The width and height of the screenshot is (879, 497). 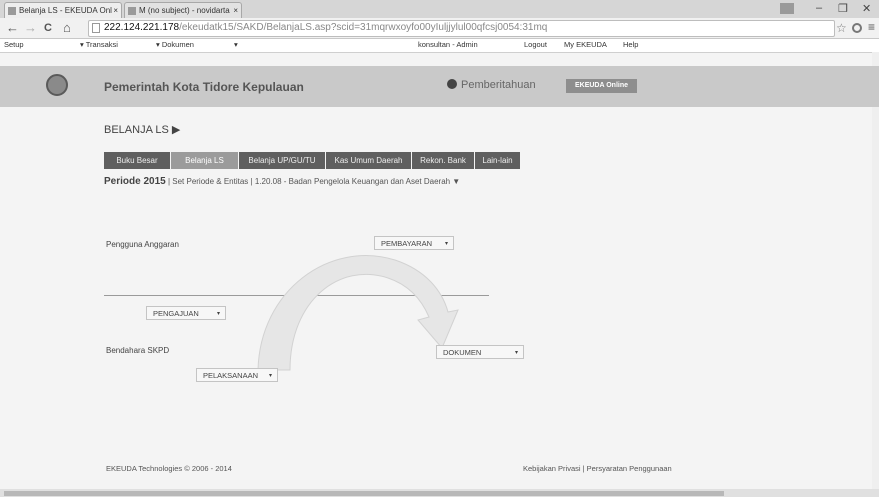 I want to click on browser-tab-label: Belanja LS - EKEUDA Onl, so click(x=65, y=10).